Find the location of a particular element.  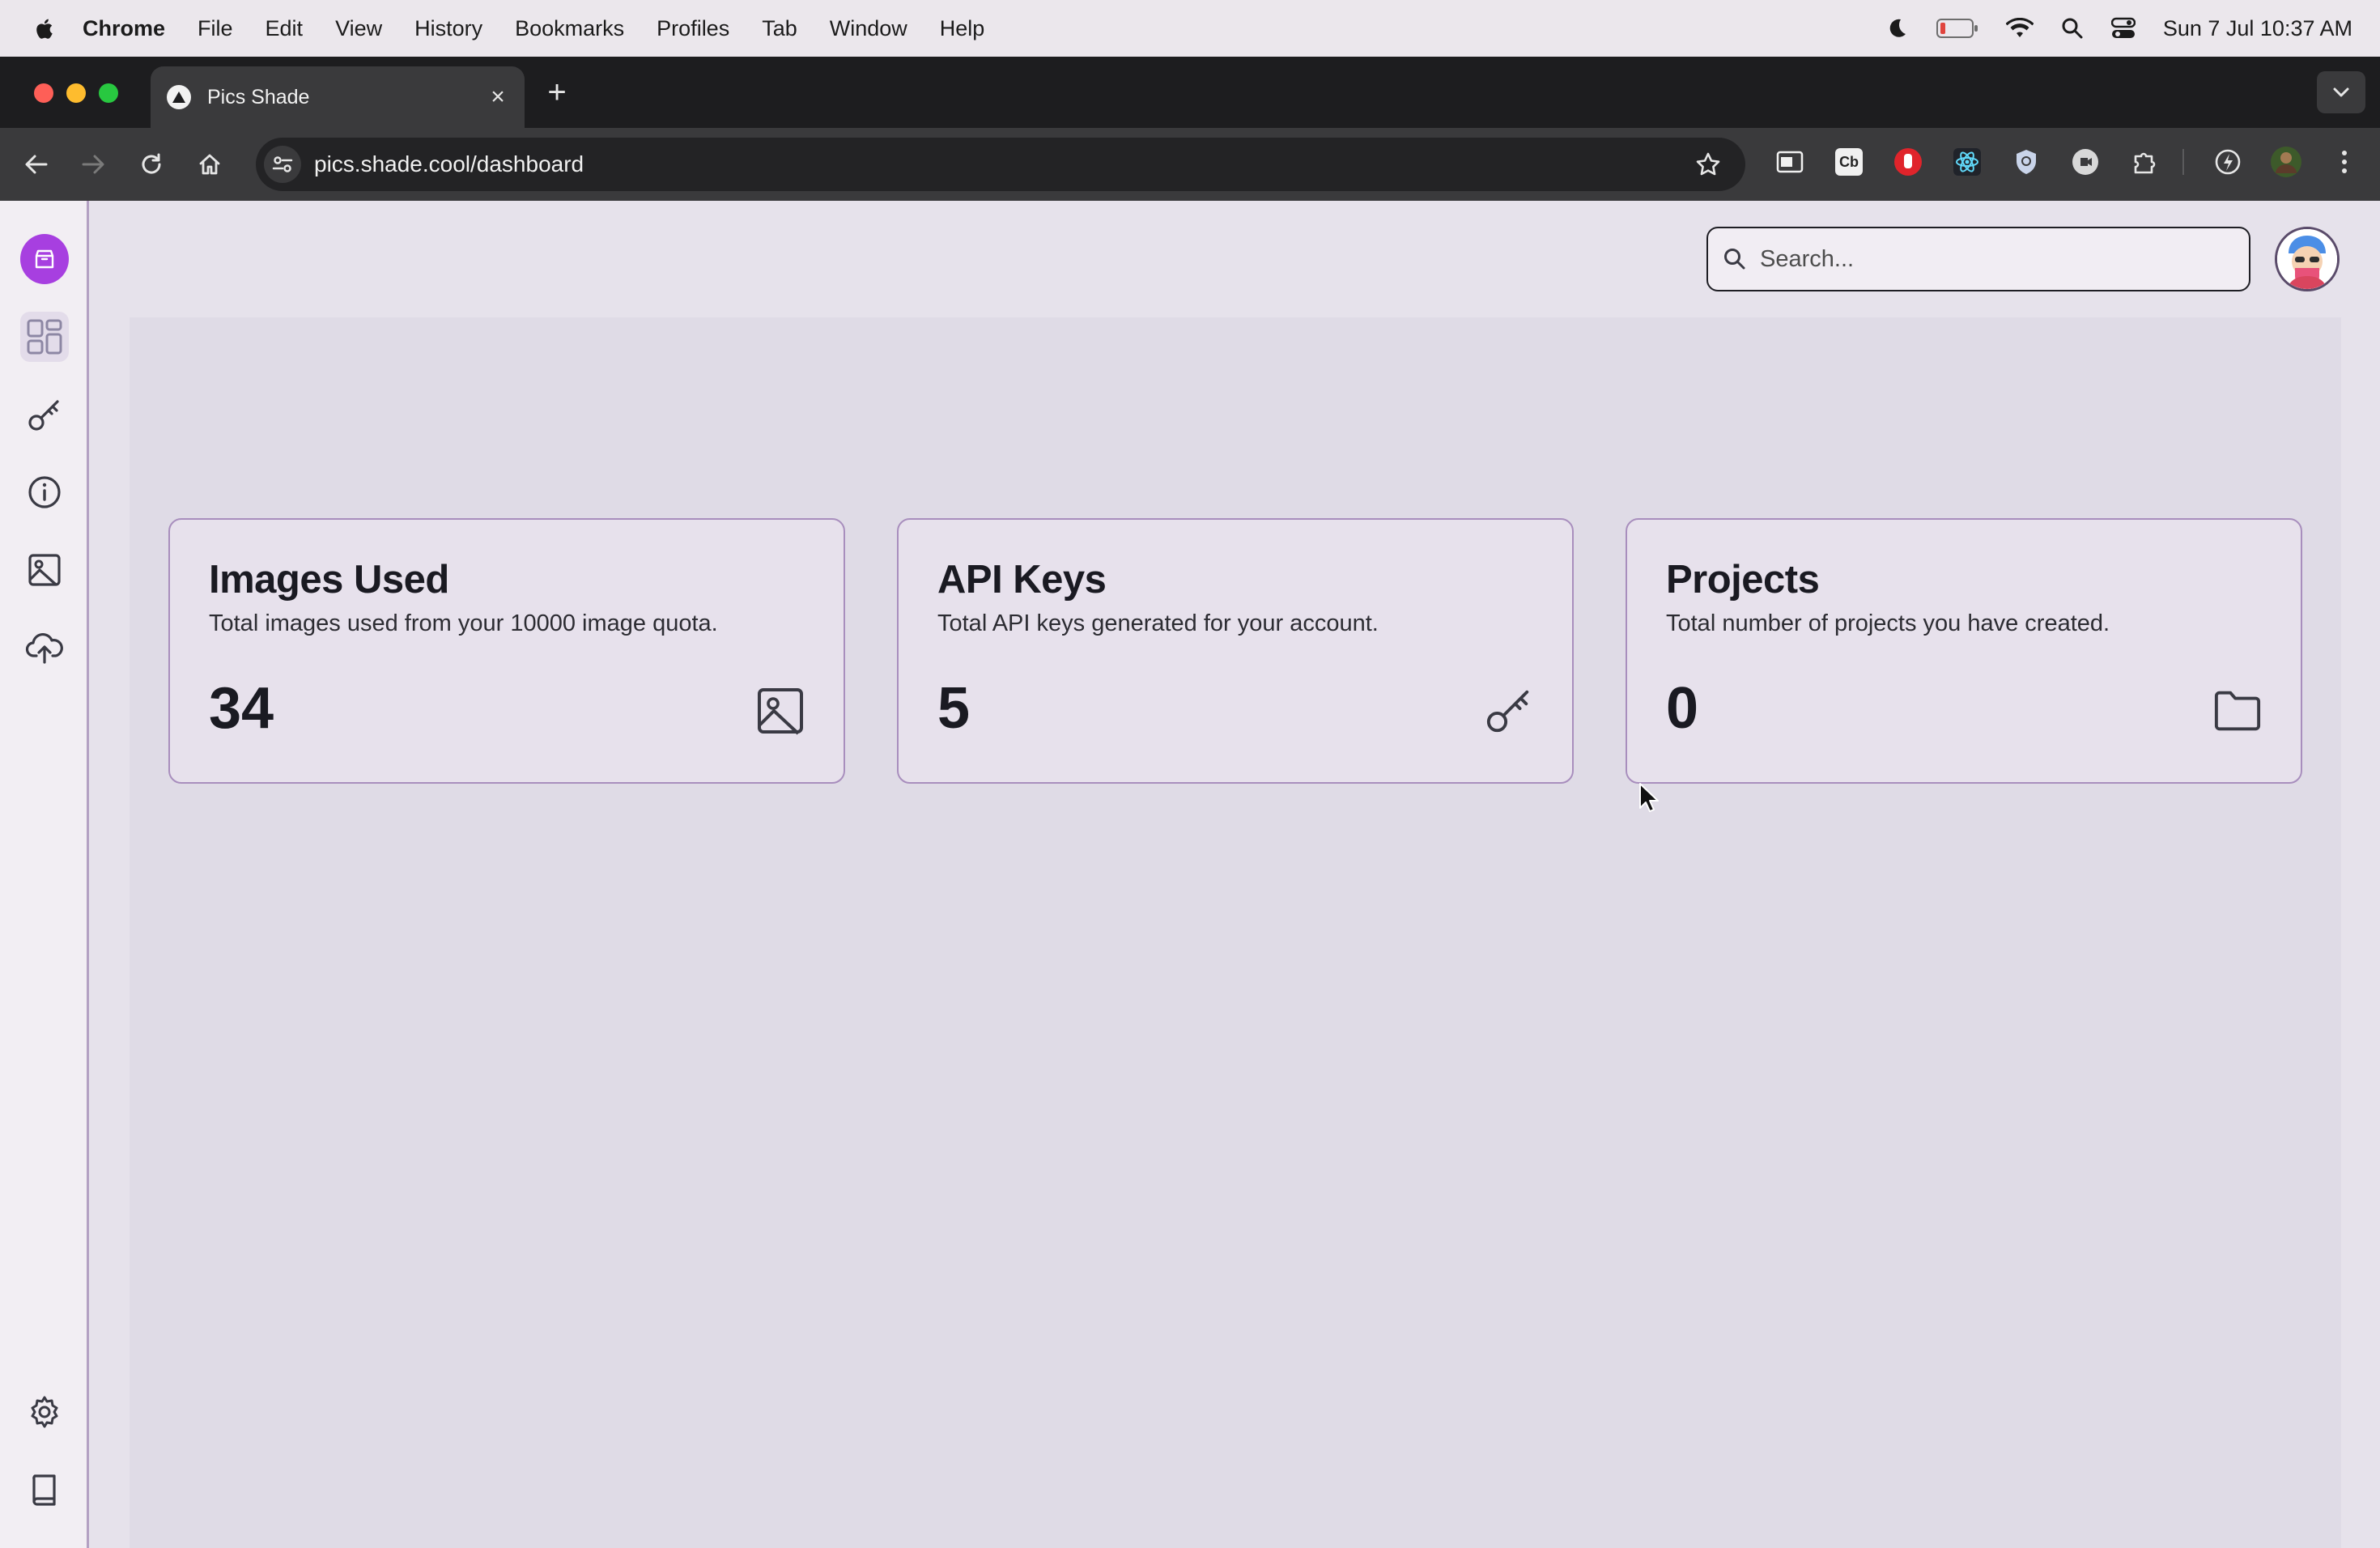

forward-button is located at coordinates (93, 165).